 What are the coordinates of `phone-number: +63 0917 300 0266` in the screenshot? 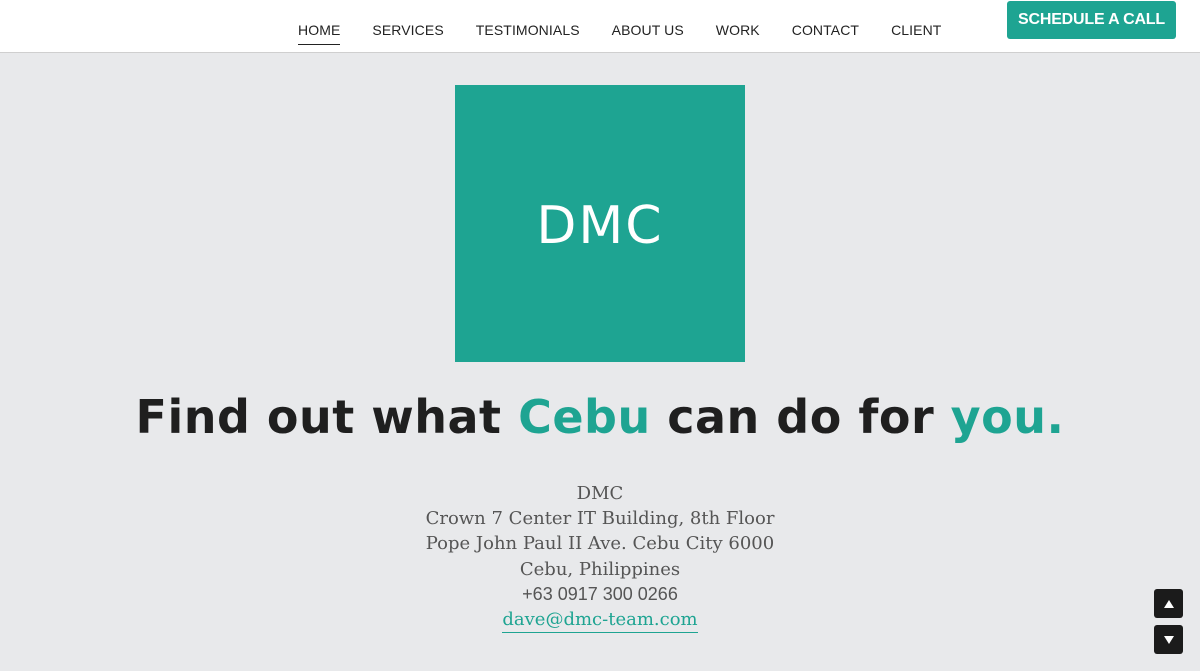 It's located at (600, 593).